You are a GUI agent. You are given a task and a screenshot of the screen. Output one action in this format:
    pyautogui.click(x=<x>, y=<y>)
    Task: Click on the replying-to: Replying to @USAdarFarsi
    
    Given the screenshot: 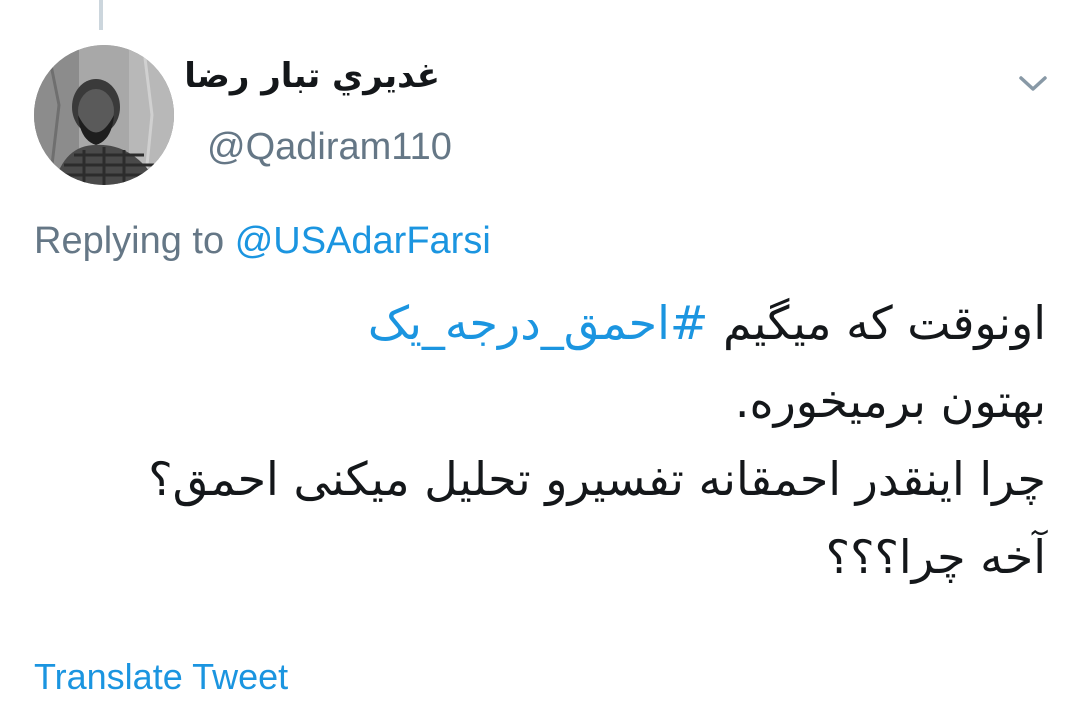 What is the action you would take?
    pyautogui.click(x=262, y=241)
    